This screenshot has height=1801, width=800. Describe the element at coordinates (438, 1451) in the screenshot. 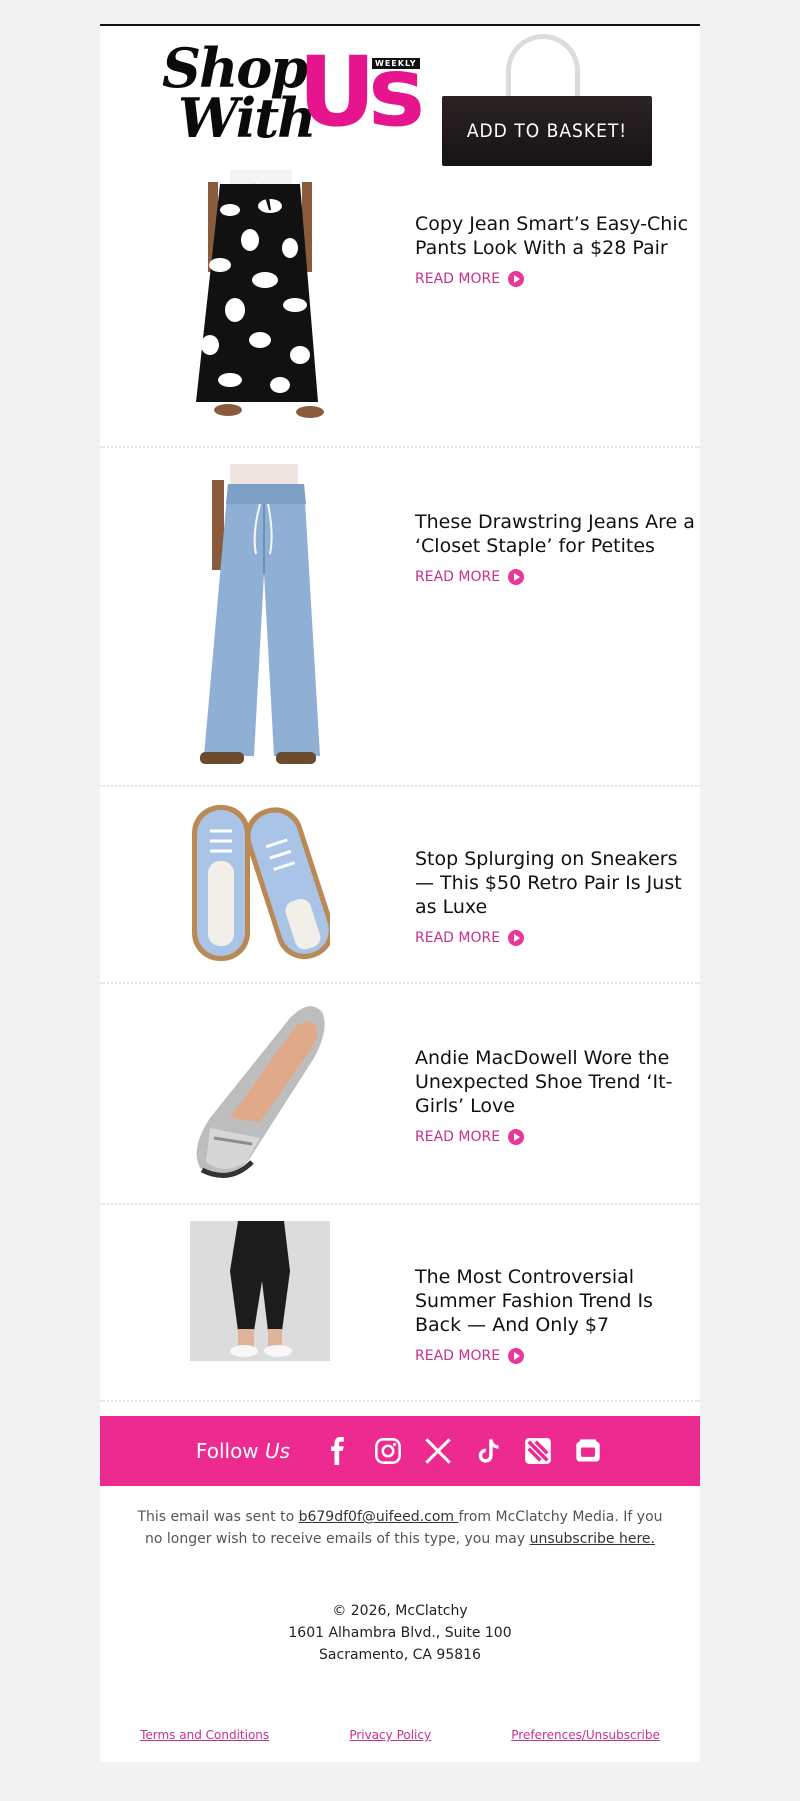

I see `x-icon` at that location.